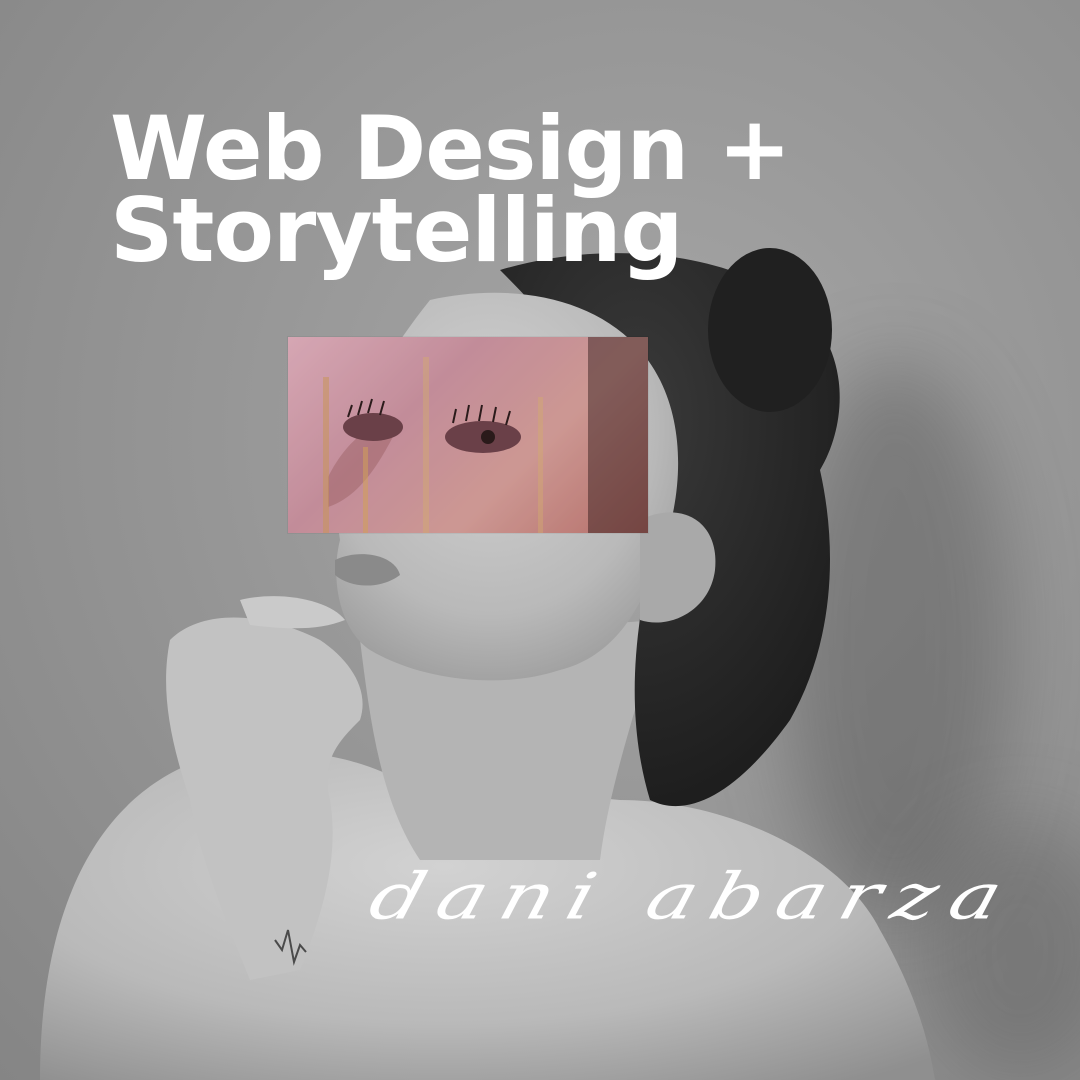 This screenshot has height=1080, width=1080. Describe the element at coordinates (468, 435) in the screenshot. I see `eye-collage-overlay` at that location.